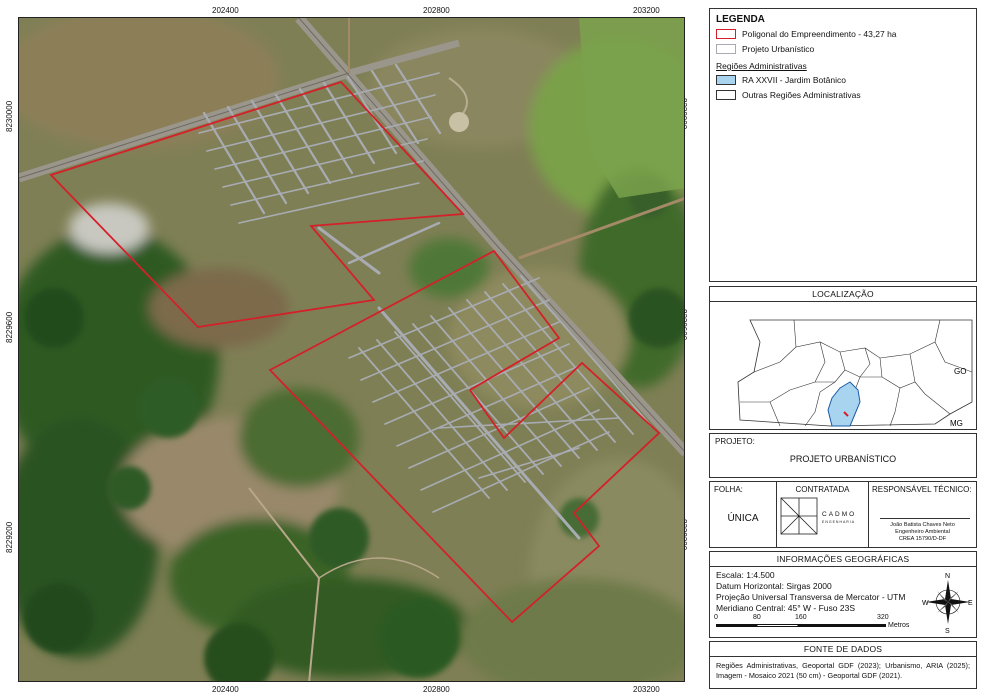 The width and height of the screenshot is (985, 698). I want to click on location-panel: LOCALIZAÇÃO GO MG, so click(843, 358).